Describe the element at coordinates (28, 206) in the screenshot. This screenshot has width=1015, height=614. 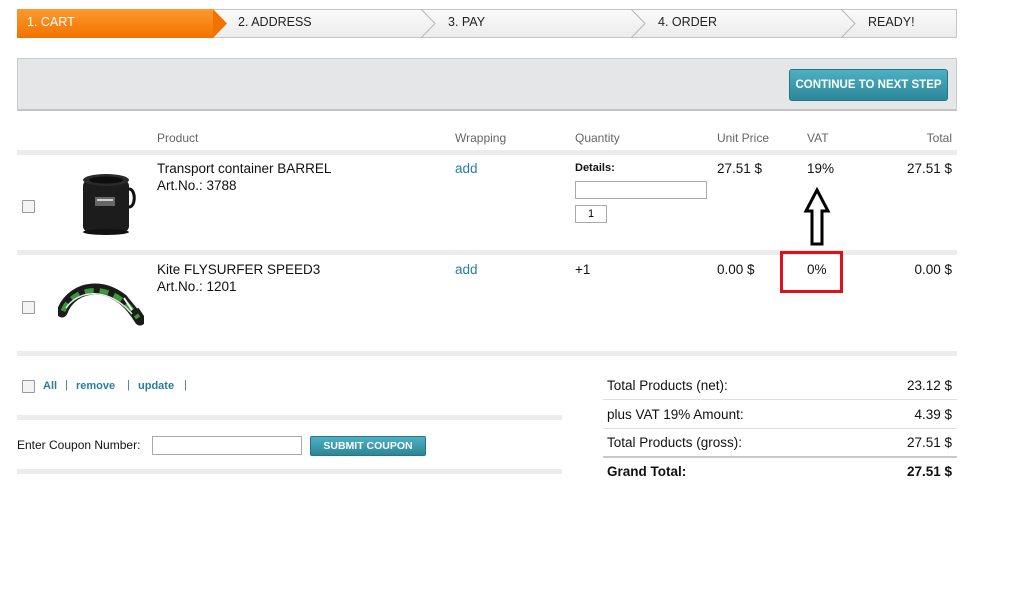
I see `row-1-checkbox` at that location.